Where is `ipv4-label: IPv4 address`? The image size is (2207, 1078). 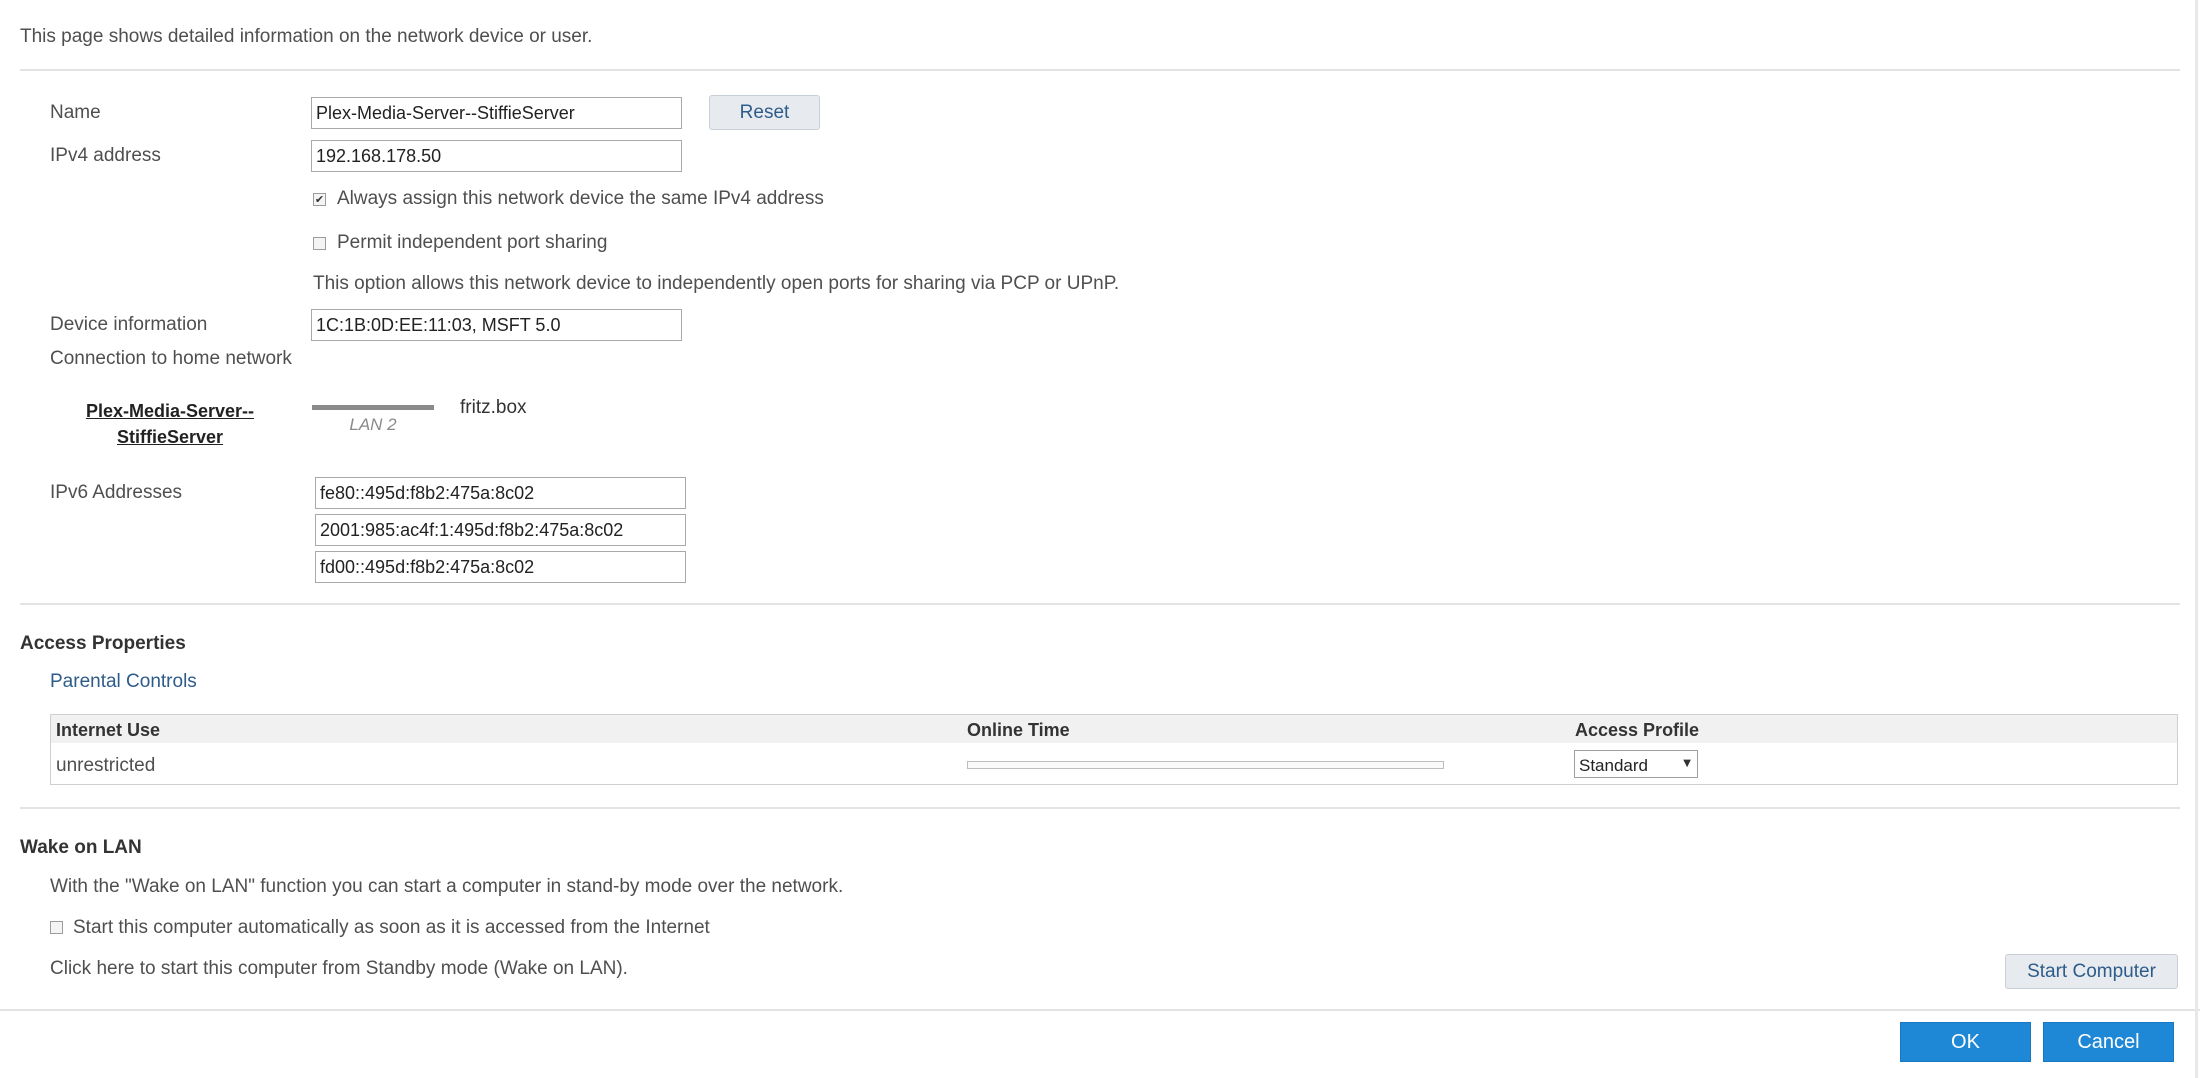 ipv4-label: IPv4 address is located at coordinates (105, 155).